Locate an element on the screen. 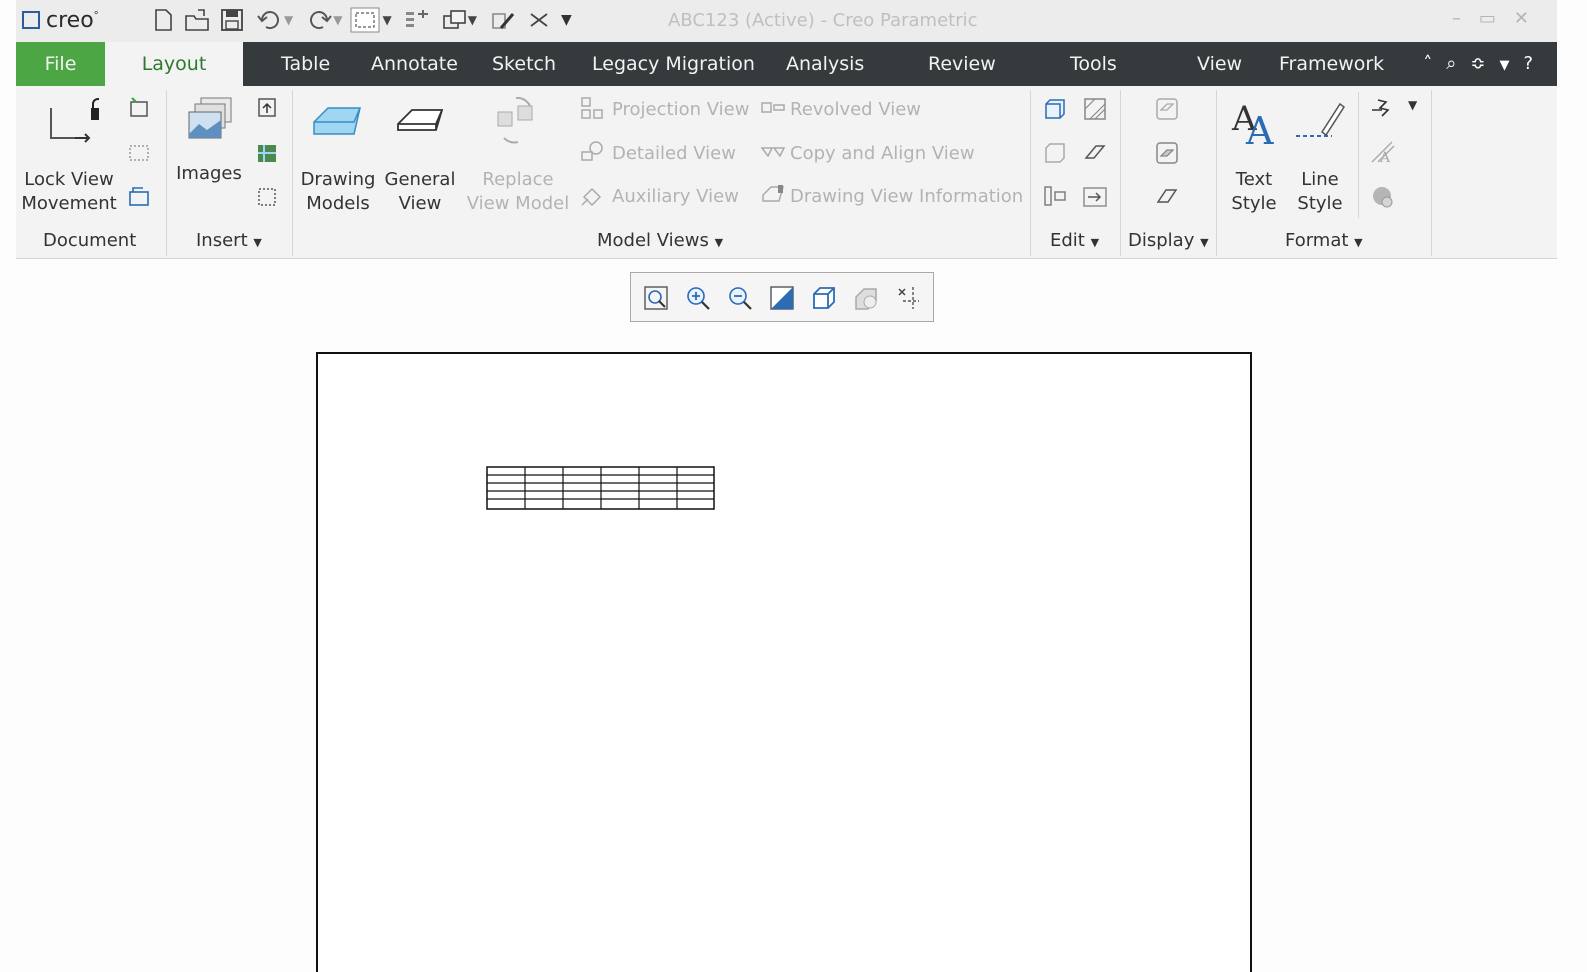 The image size is (1587, 972). insert-dropdown-icon: ▼ is located at coordinates (257, 242).